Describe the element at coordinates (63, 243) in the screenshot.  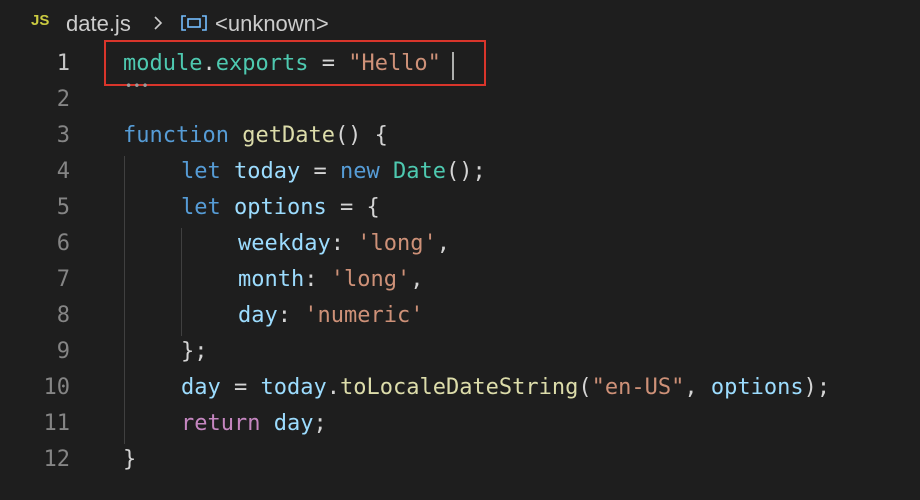
I see `line-number: 6` at that location.